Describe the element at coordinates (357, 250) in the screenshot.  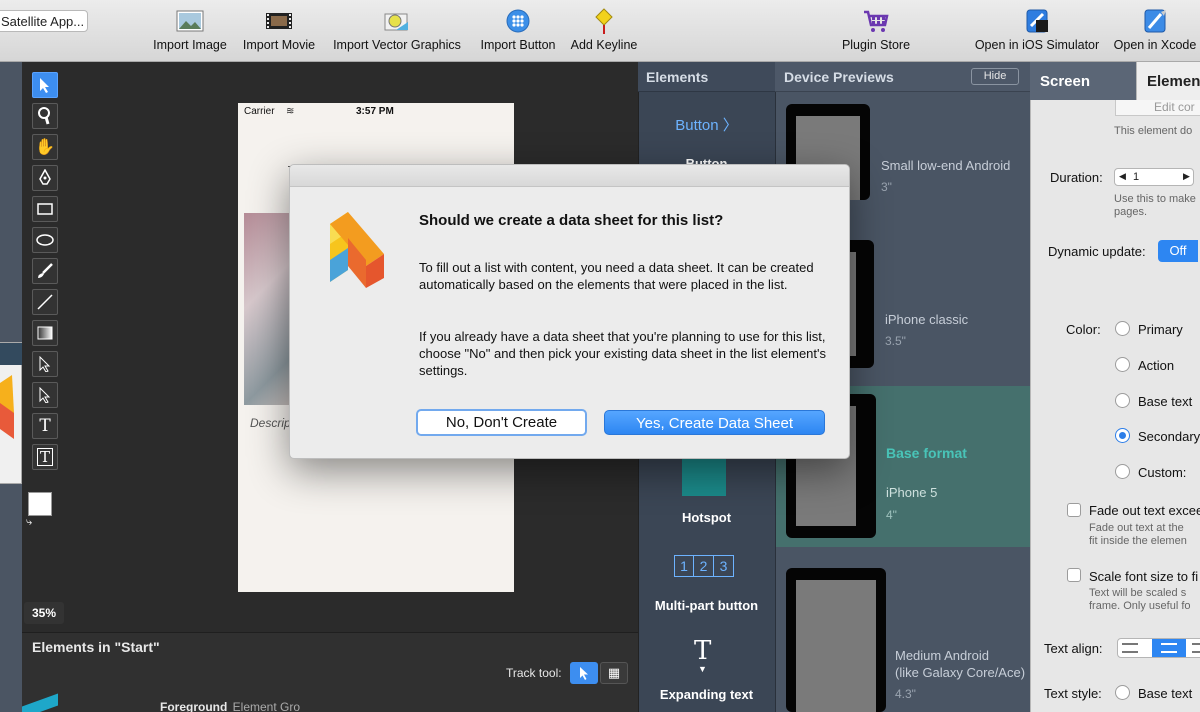
I see `app-logo` at that location.